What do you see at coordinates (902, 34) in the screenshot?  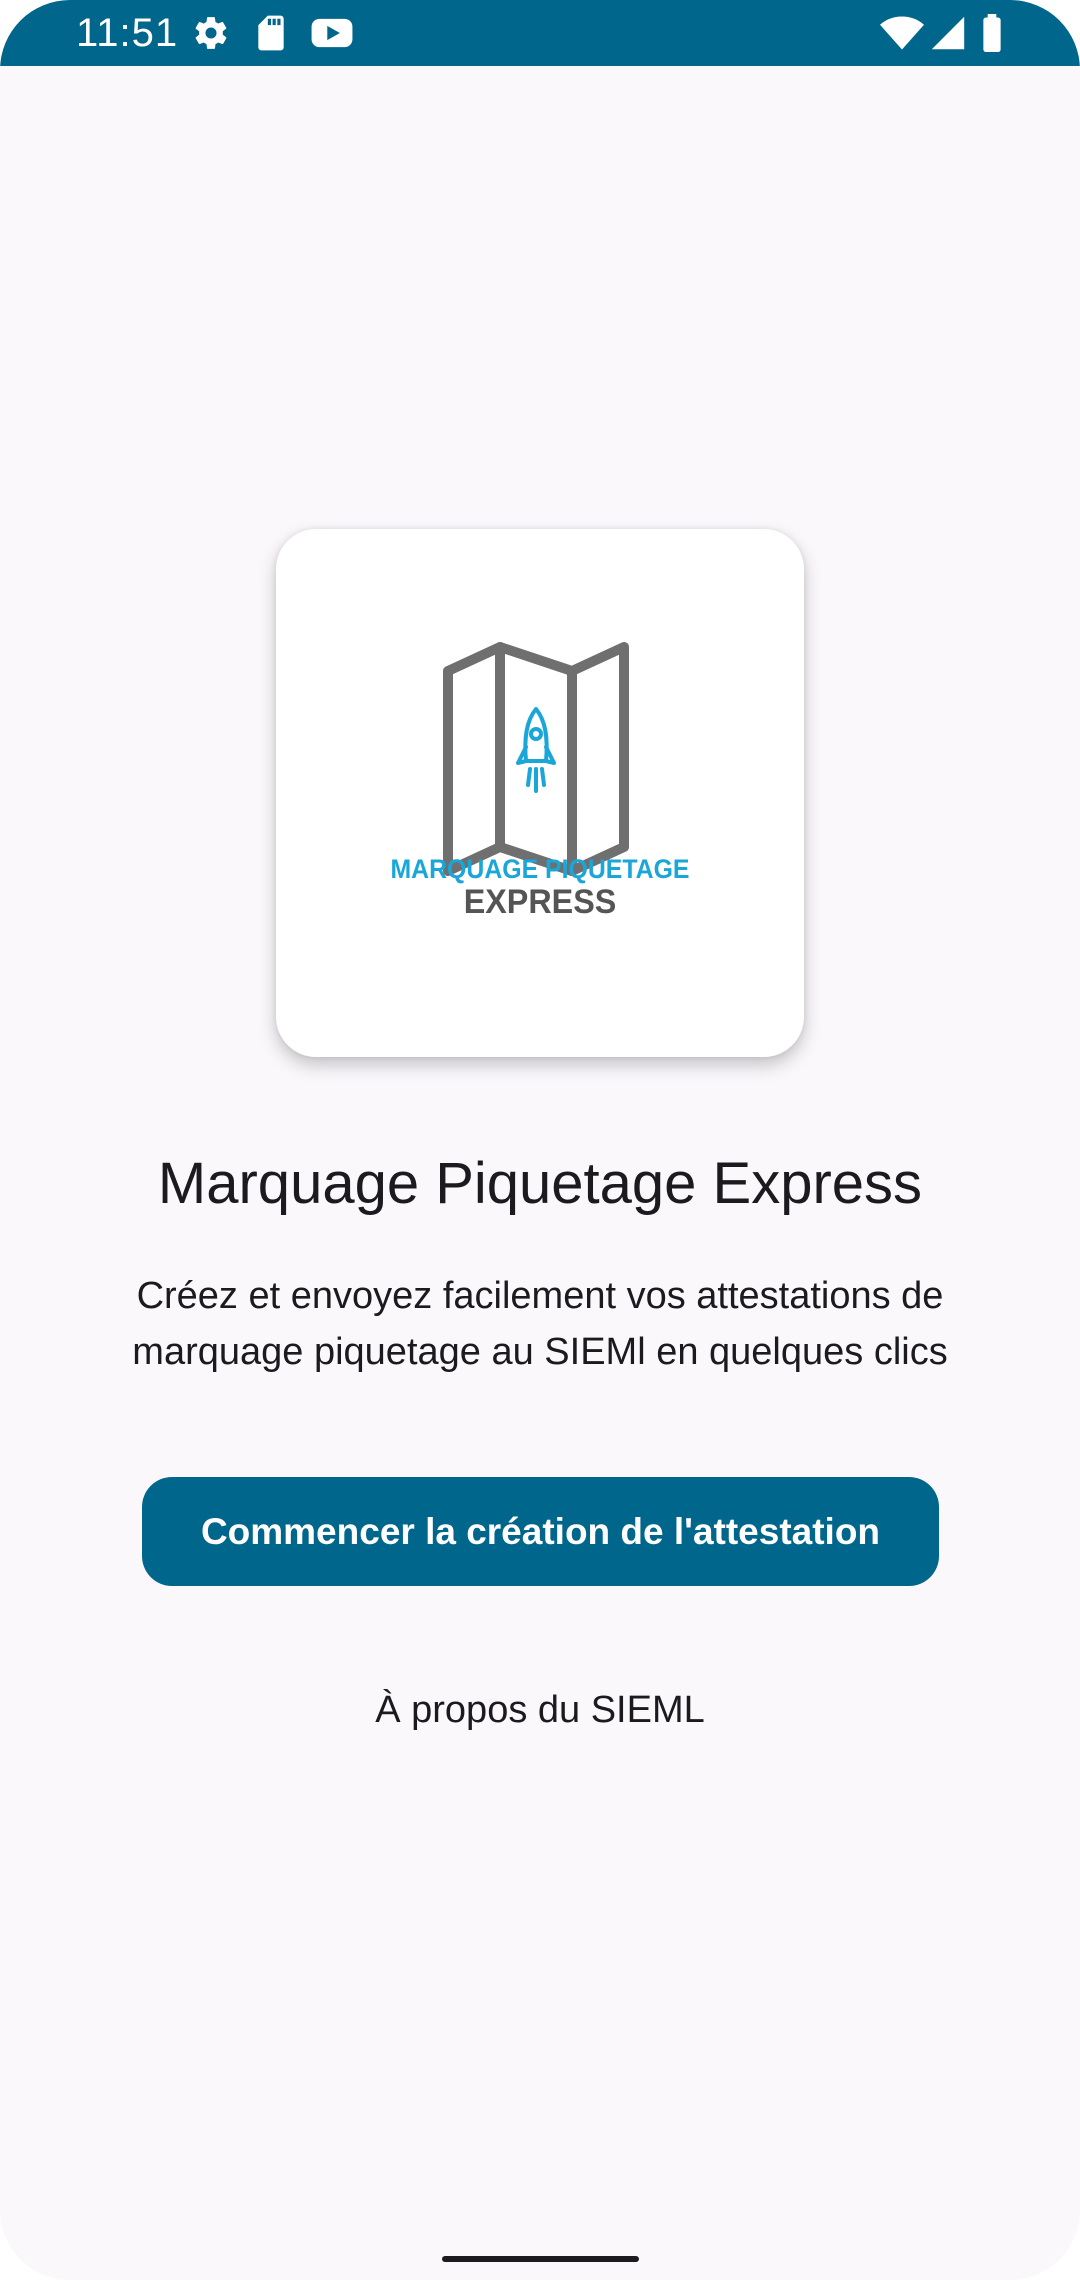 I see `wifi-icon` at bounding box center [902, 34].